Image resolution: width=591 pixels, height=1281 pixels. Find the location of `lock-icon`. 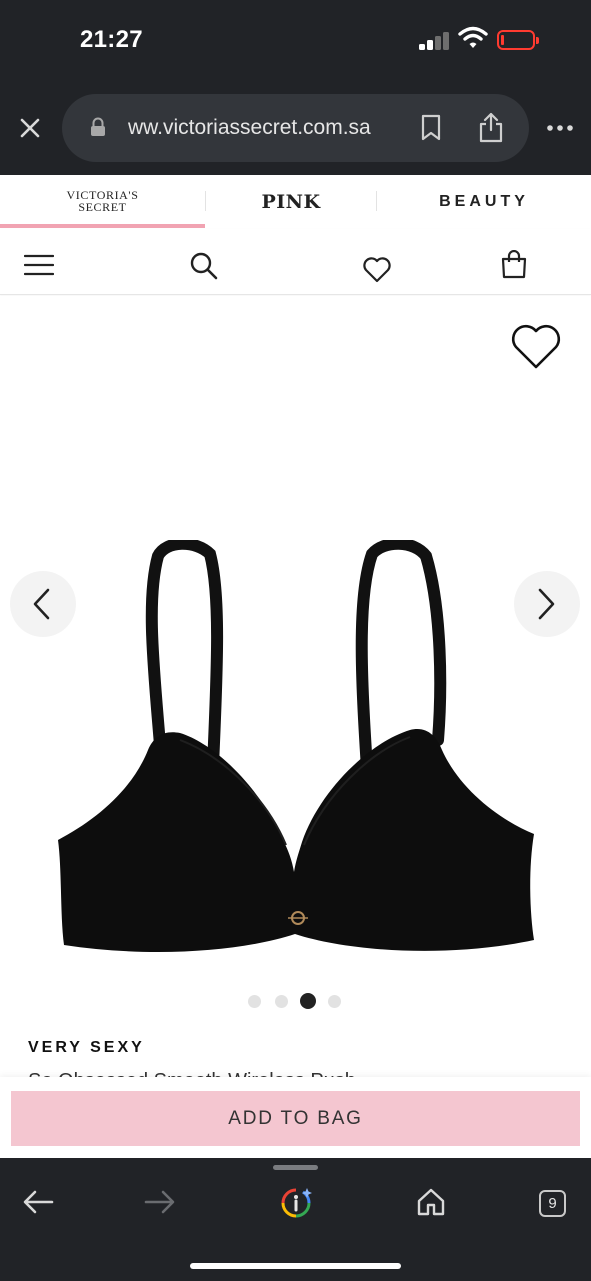

lock-icon is located at coordinates (98, 126).